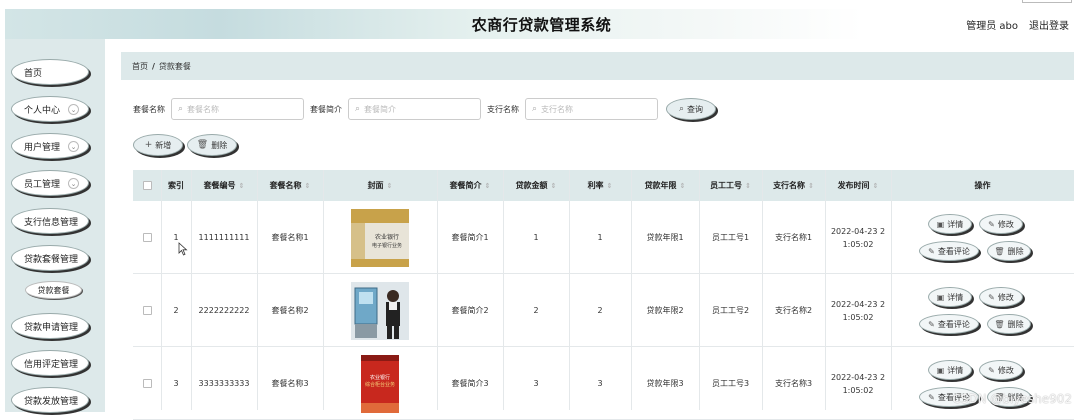 The image size is (1086, 420). I want to click on search-name-placeholder: 套餐名称, so click(203, 109).